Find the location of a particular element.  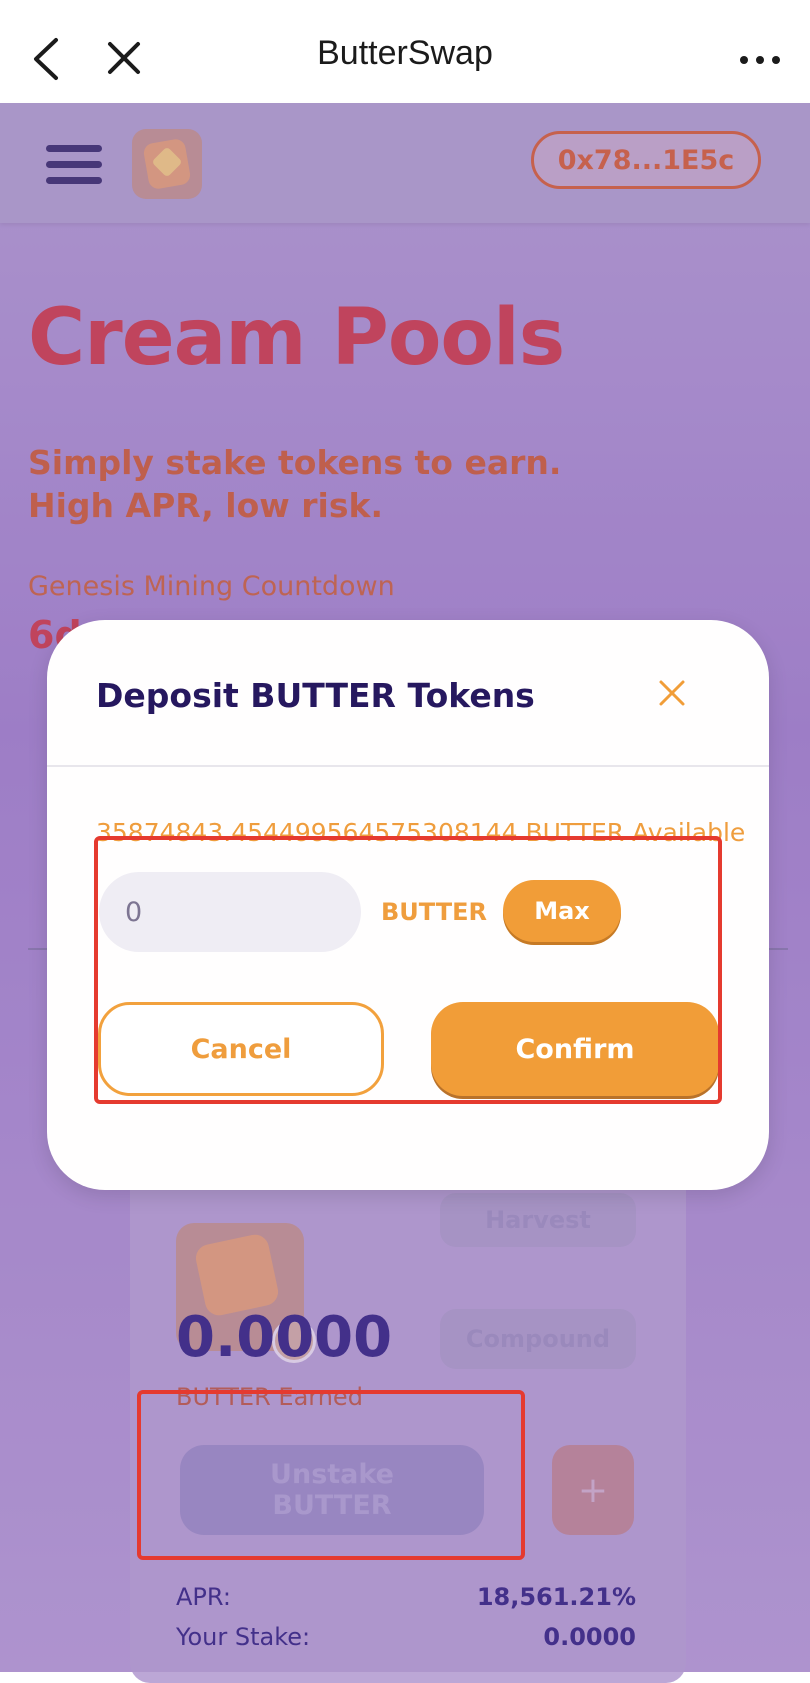

highlight-box-unstake is located at coordinates (331, 1475).